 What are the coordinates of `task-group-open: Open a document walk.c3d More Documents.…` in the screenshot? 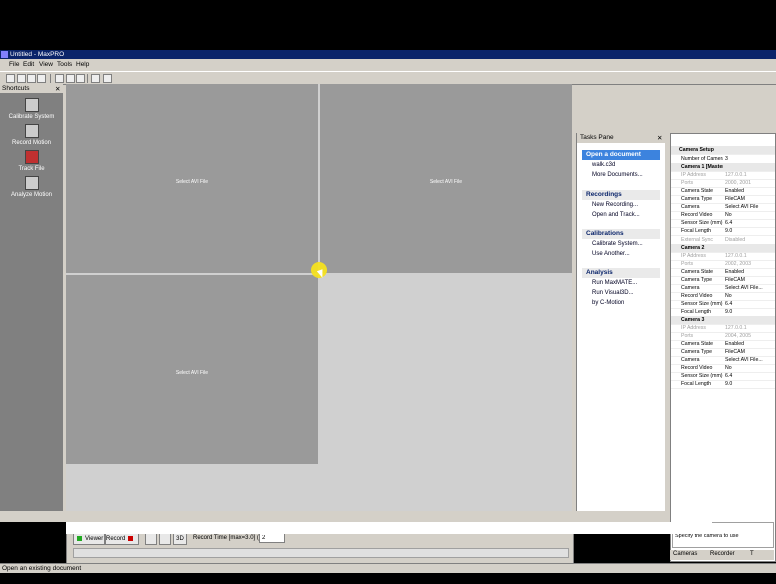 It's located at (621, 165).